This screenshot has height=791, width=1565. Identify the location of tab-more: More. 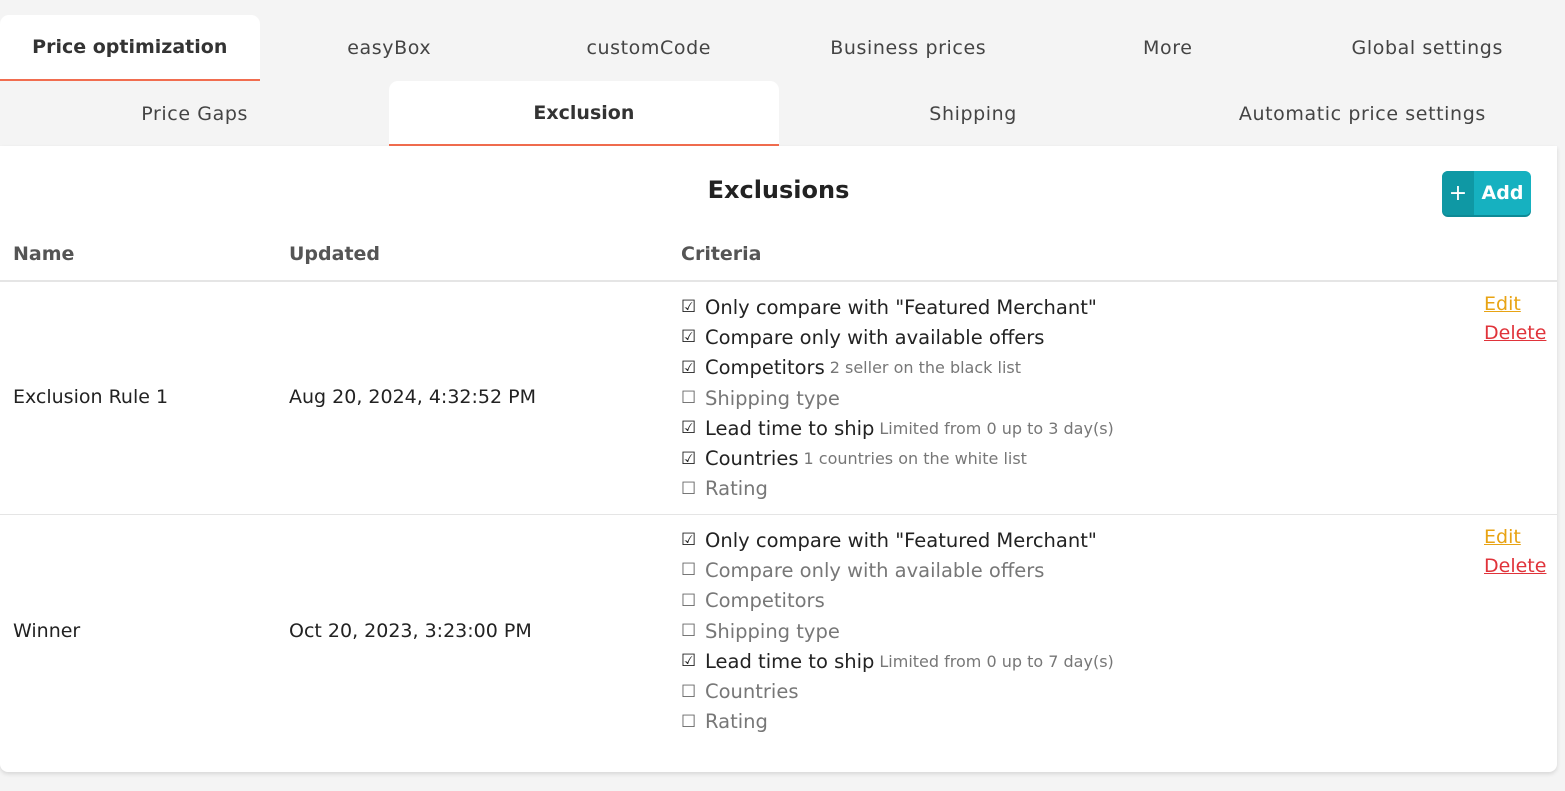
(1168, 48).